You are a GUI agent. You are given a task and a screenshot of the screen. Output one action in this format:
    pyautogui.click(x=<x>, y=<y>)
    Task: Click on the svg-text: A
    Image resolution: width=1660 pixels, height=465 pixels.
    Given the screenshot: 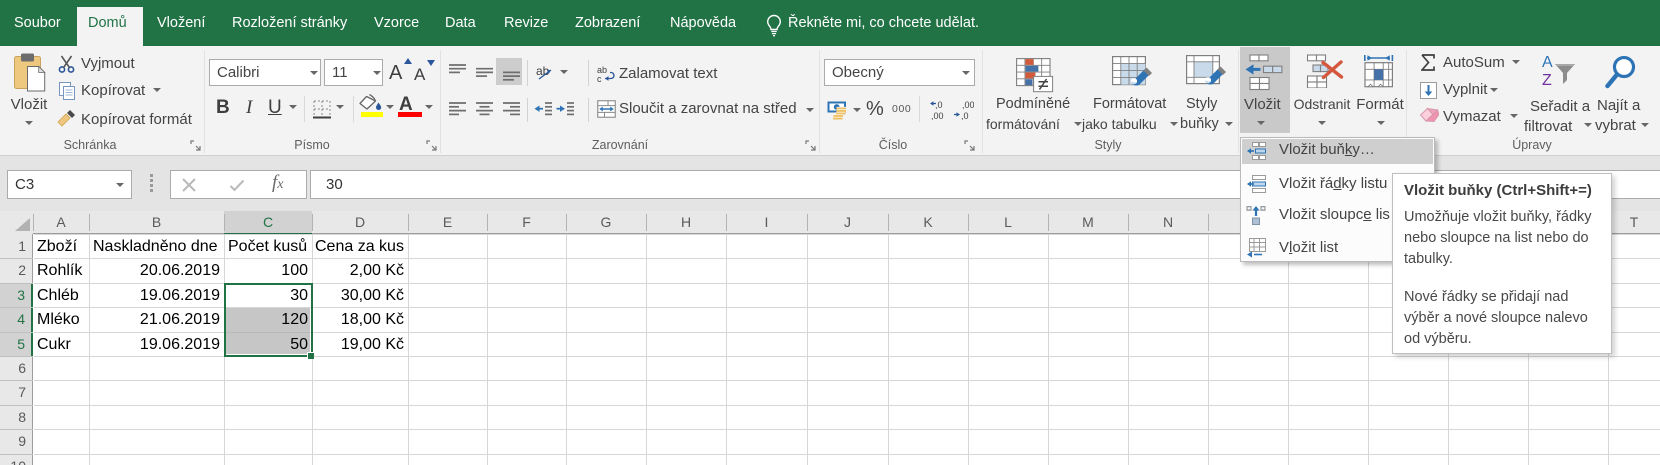 What is the action you would take?
    pyautogui.click(x=1547, y=62)
    